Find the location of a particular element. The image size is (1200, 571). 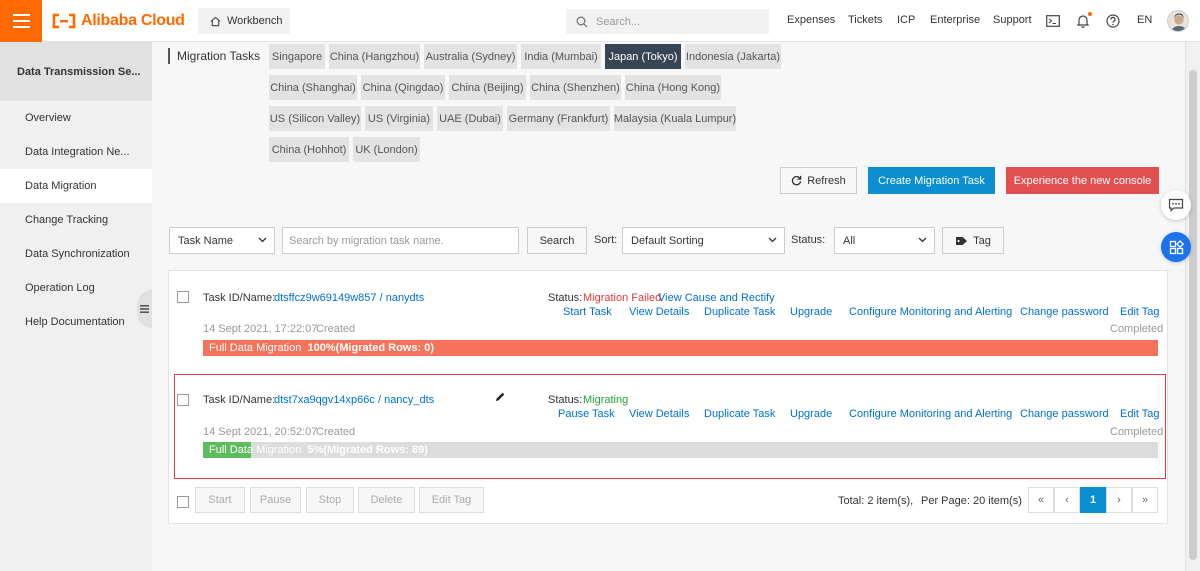

nav-enterprise: Enterprise is located at coordinates (955, 20).